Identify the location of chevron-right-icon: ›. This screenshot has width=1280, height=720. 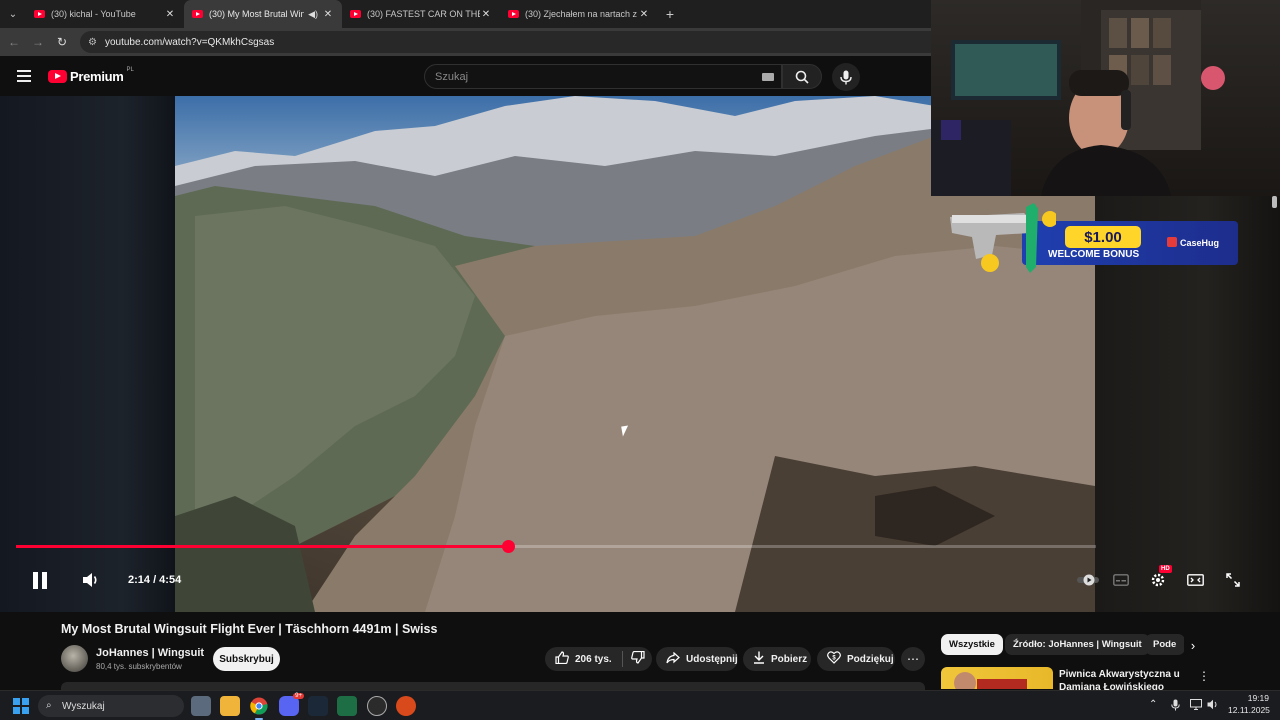
(1193, 645).